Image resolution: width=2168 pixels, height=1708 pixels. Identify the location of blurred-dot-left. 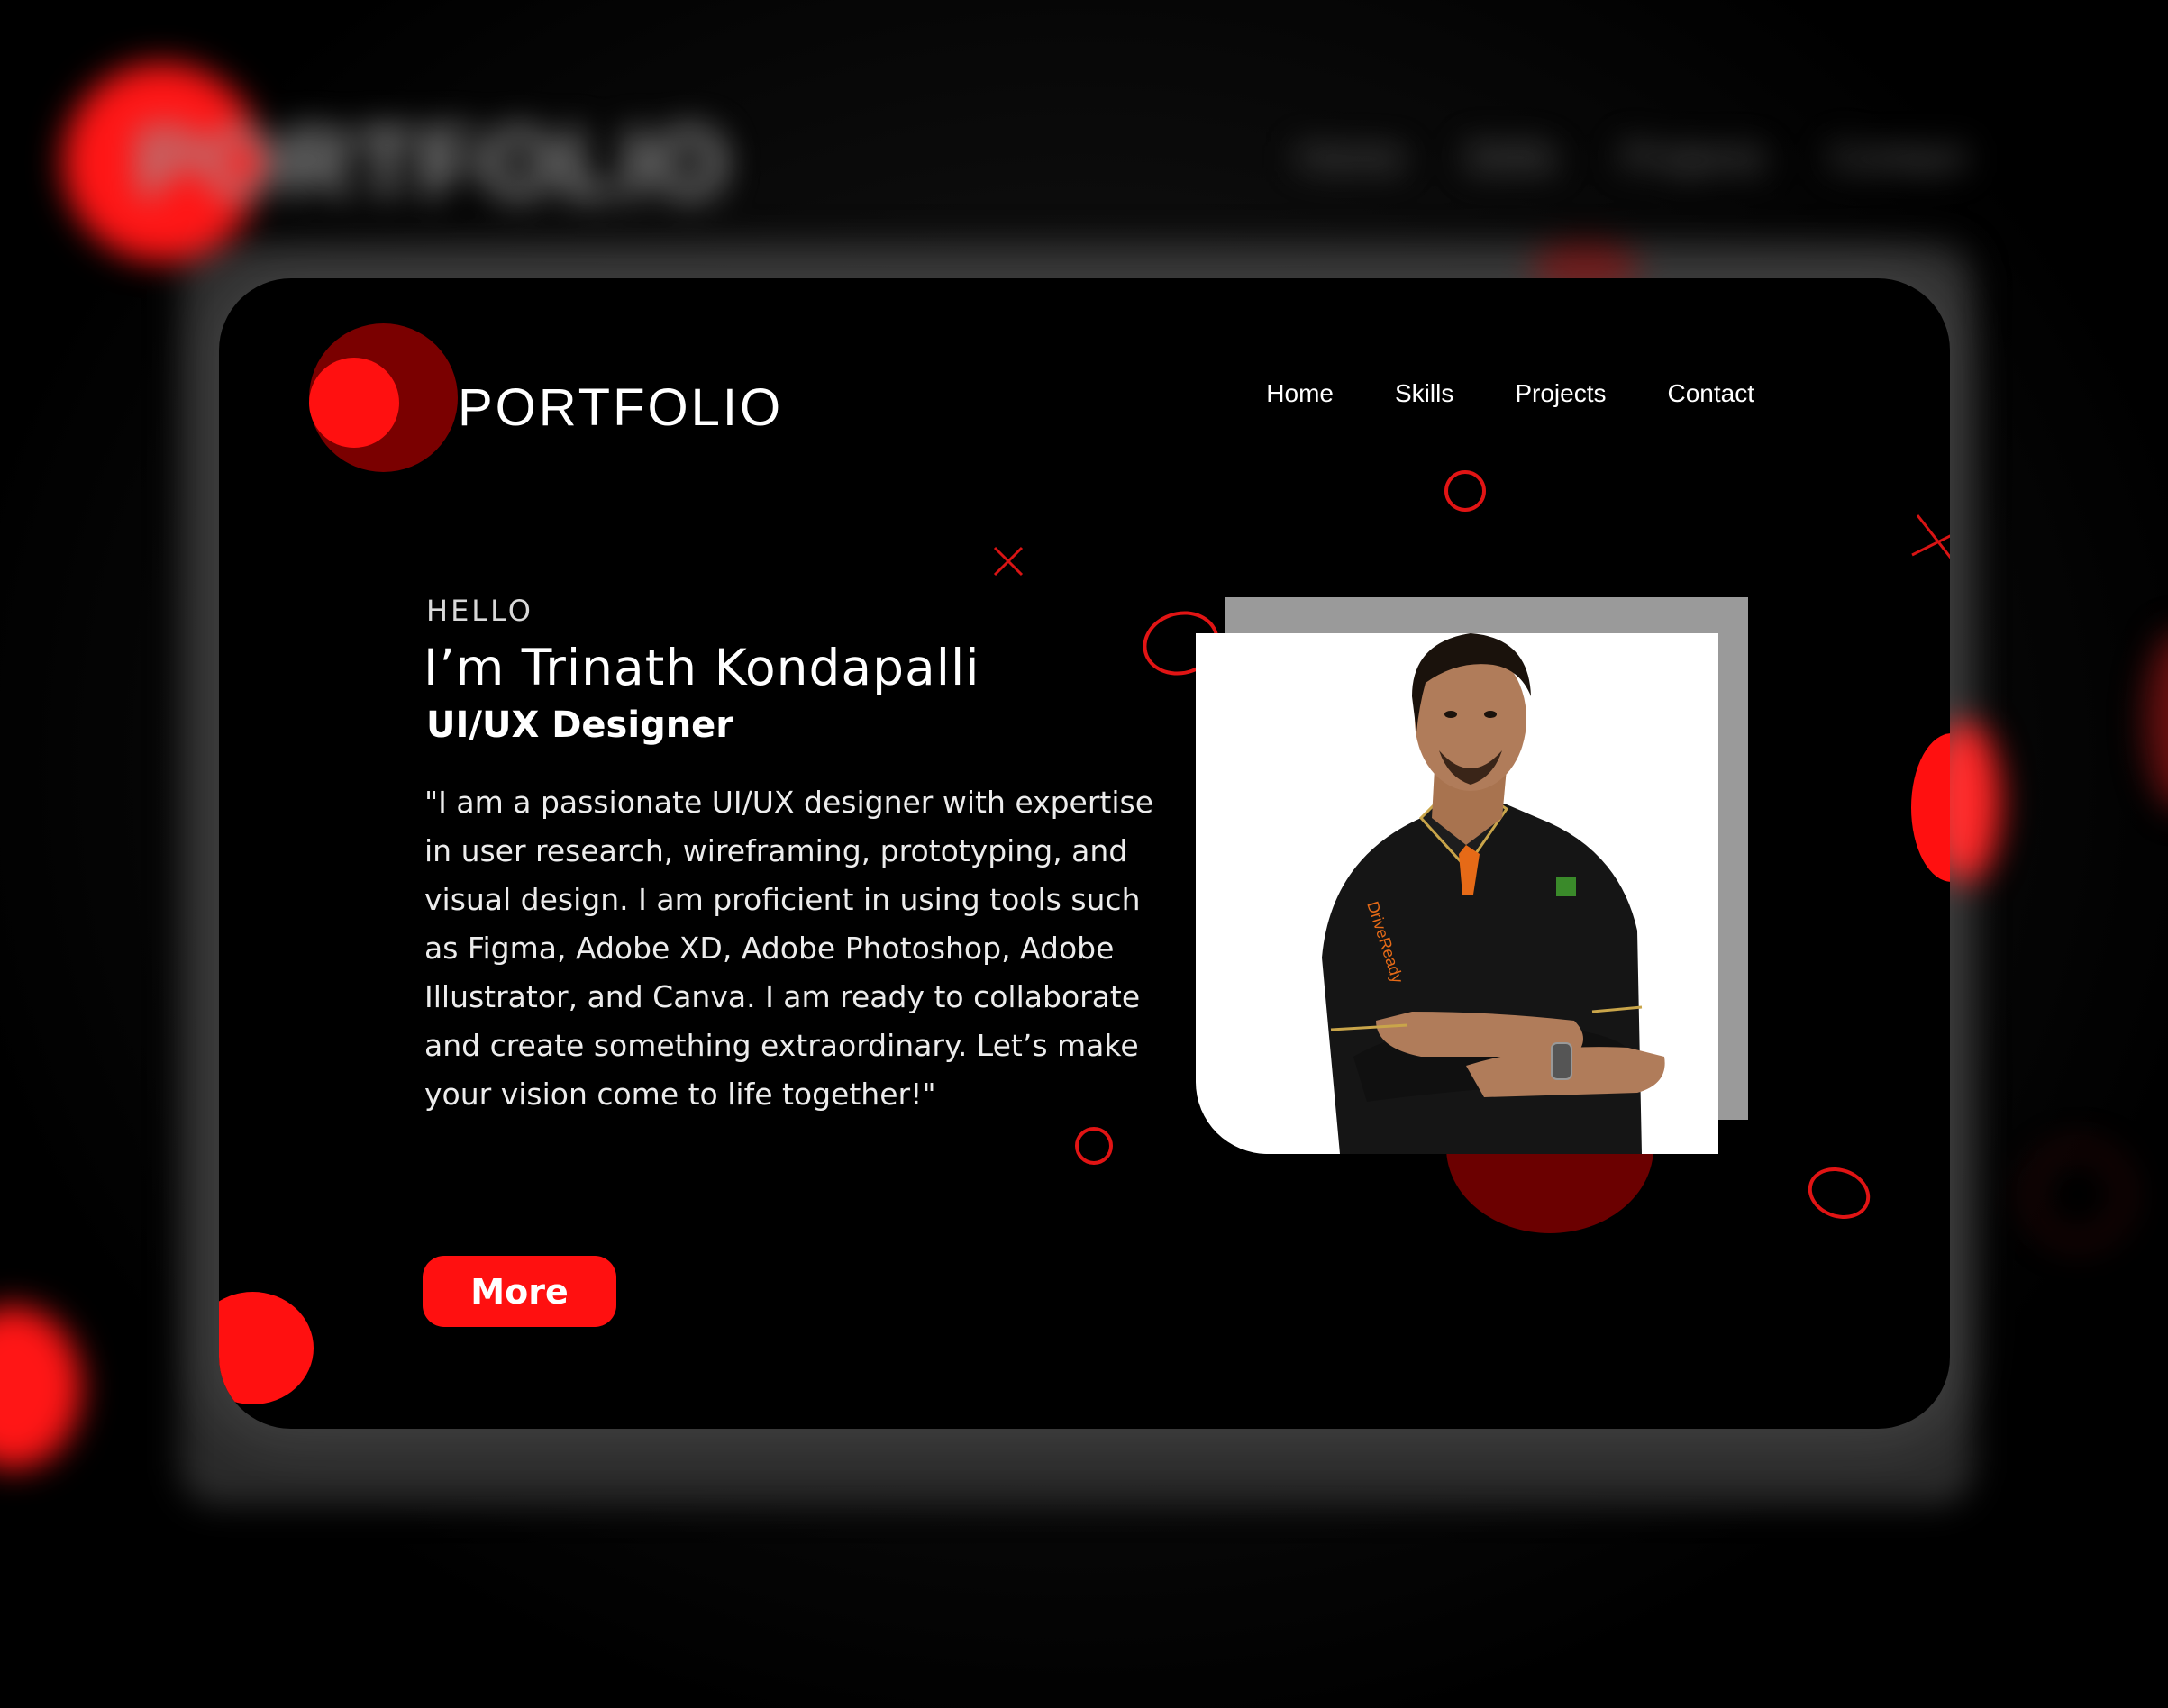
(40, 1387).